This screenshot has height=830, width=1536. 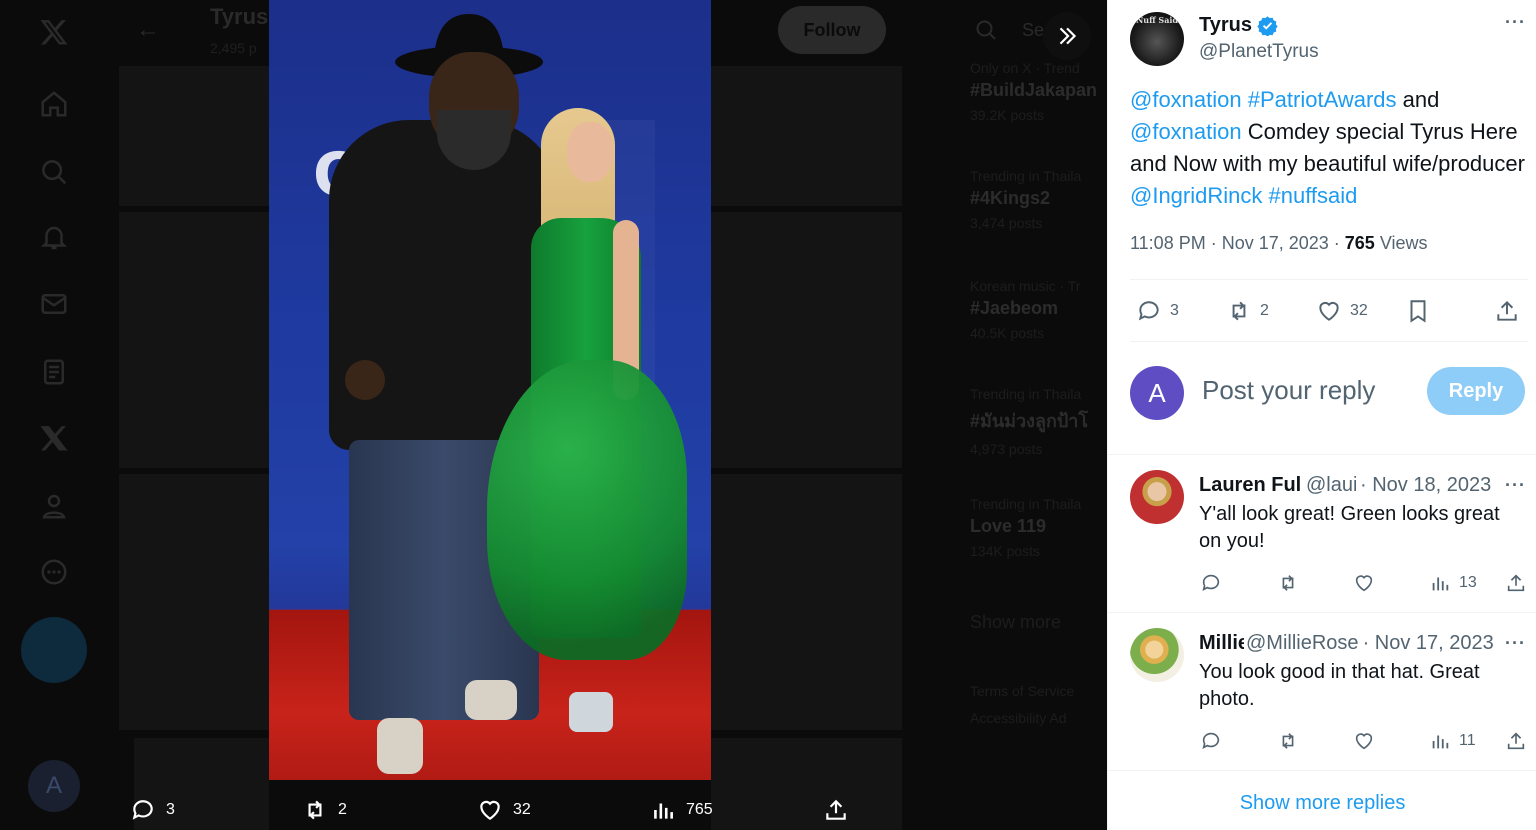 I want to click on media-like-button: 32, so click(x=504, y=810).